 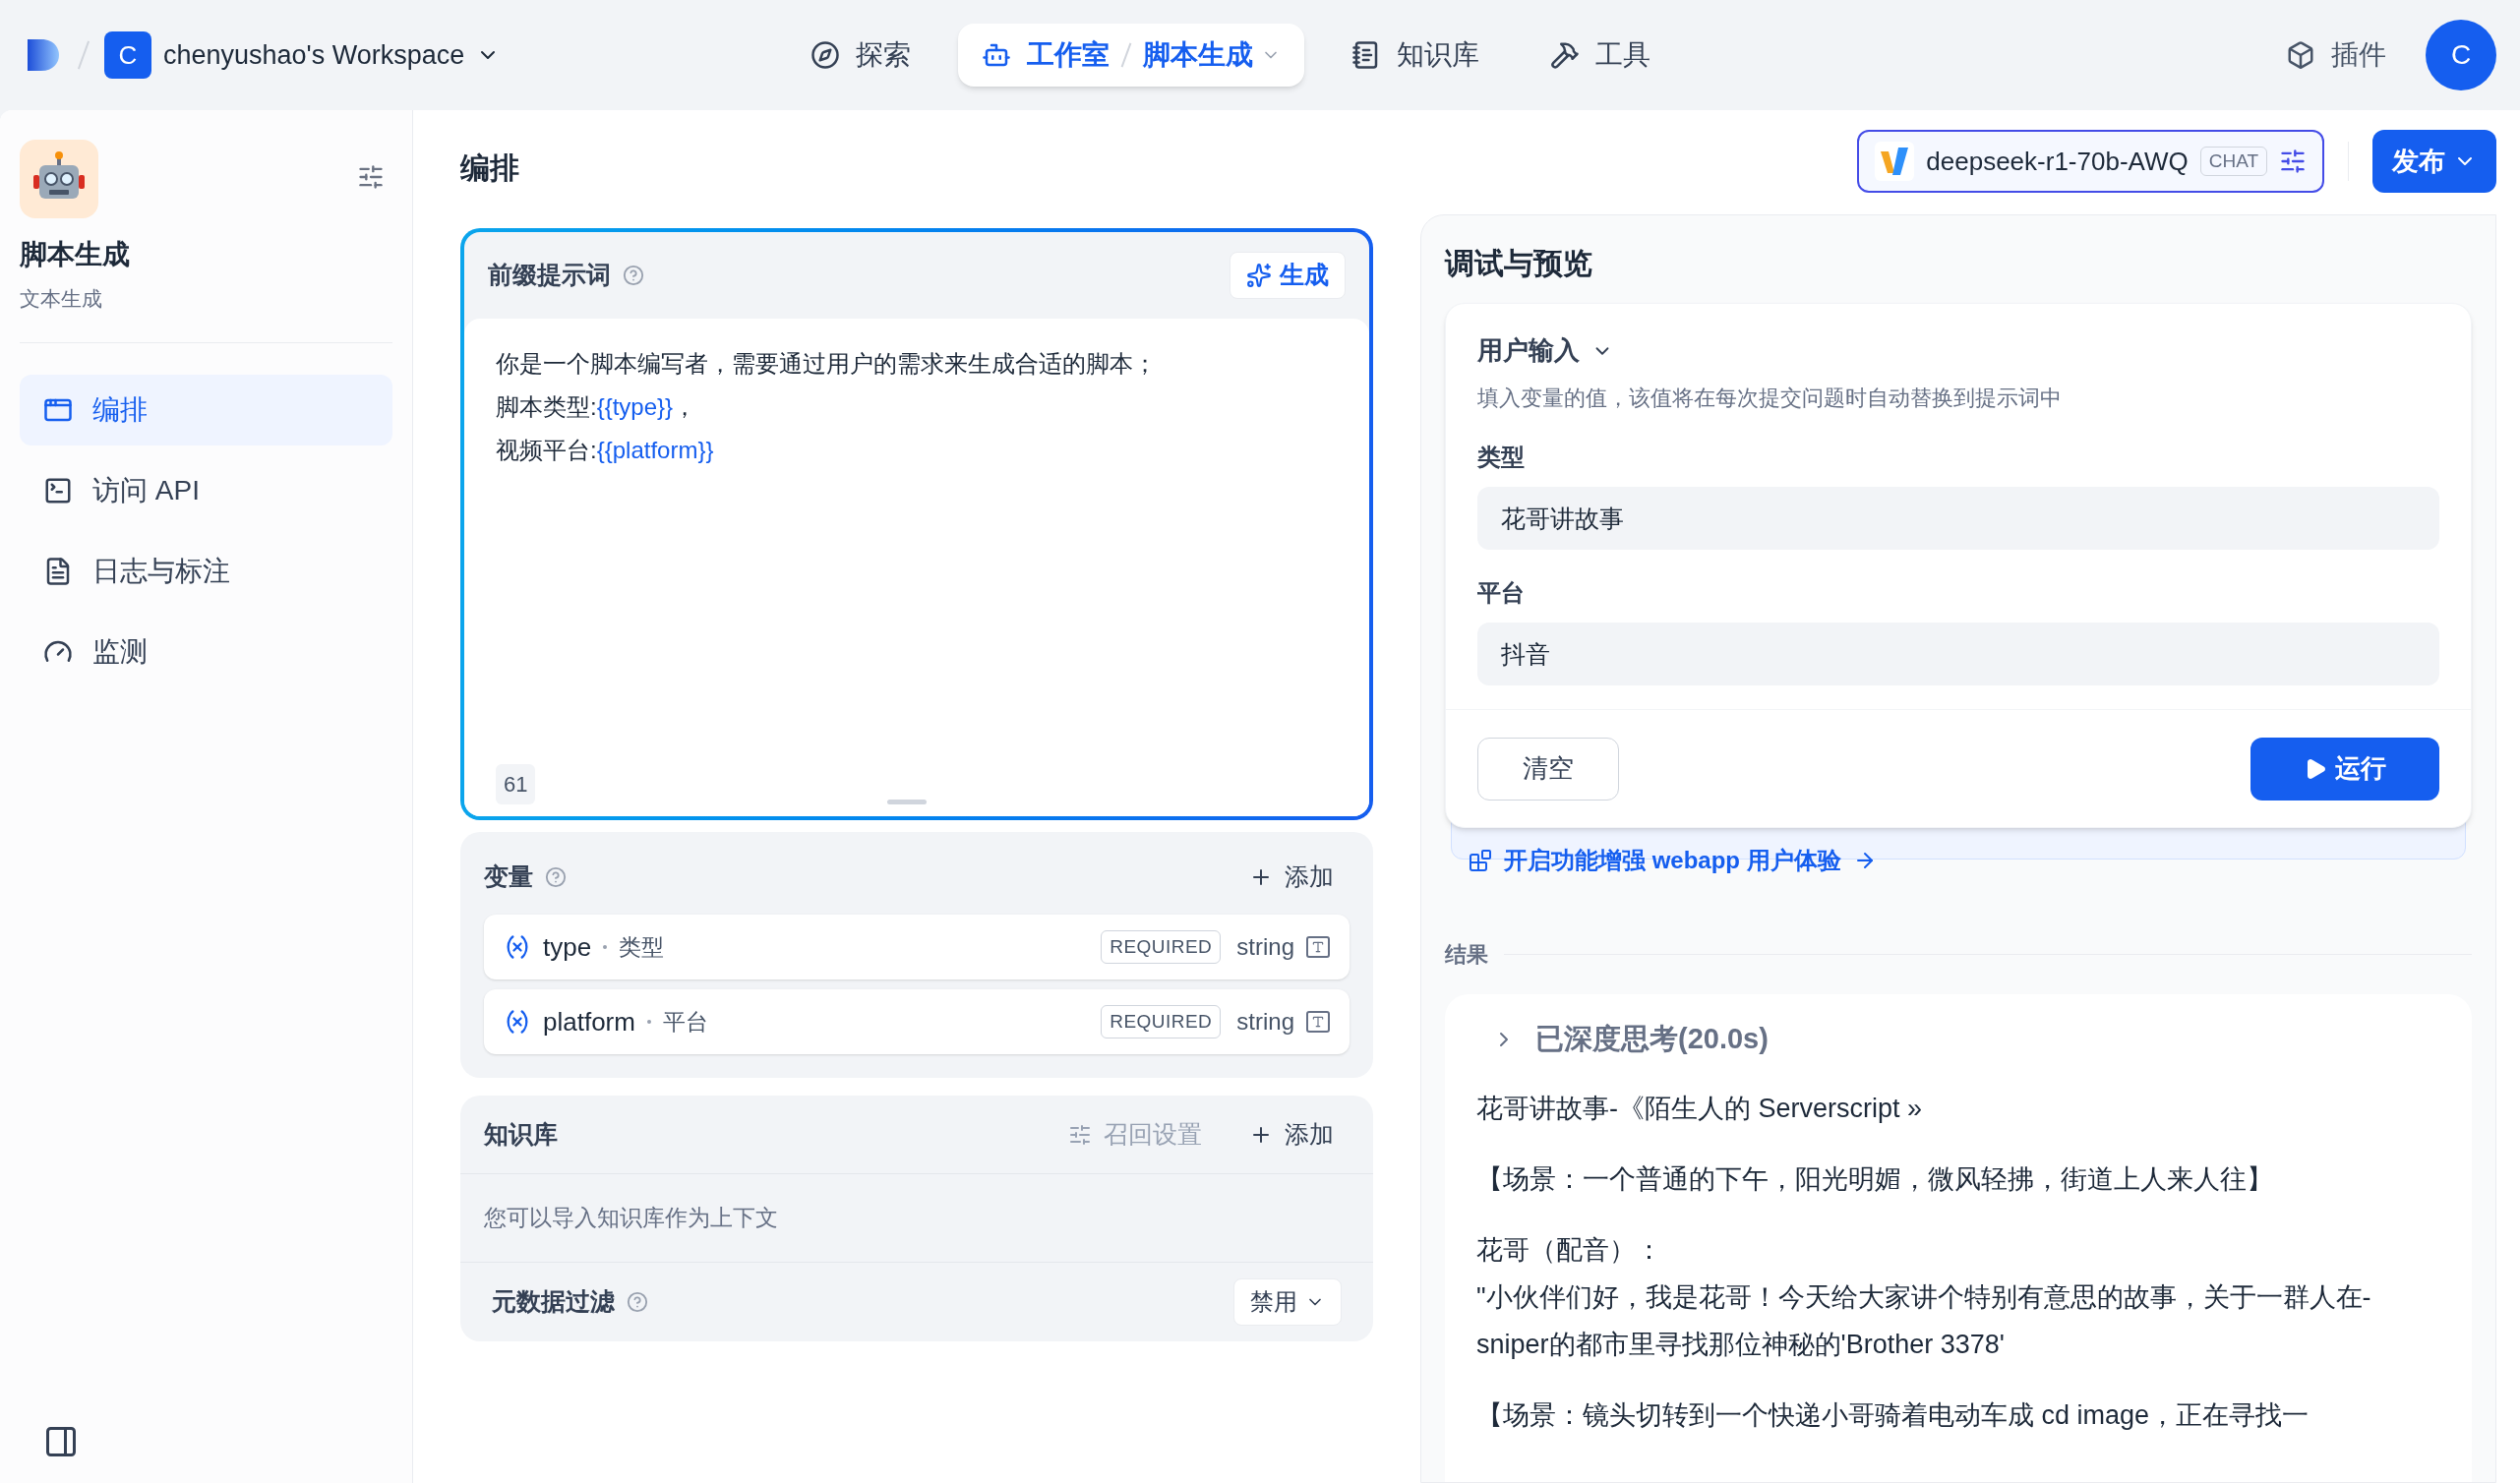 What do you see at coordinates (1259, 275) in the screenshot?
I see `sparkle-icon` at bounding box center [1259, 275].